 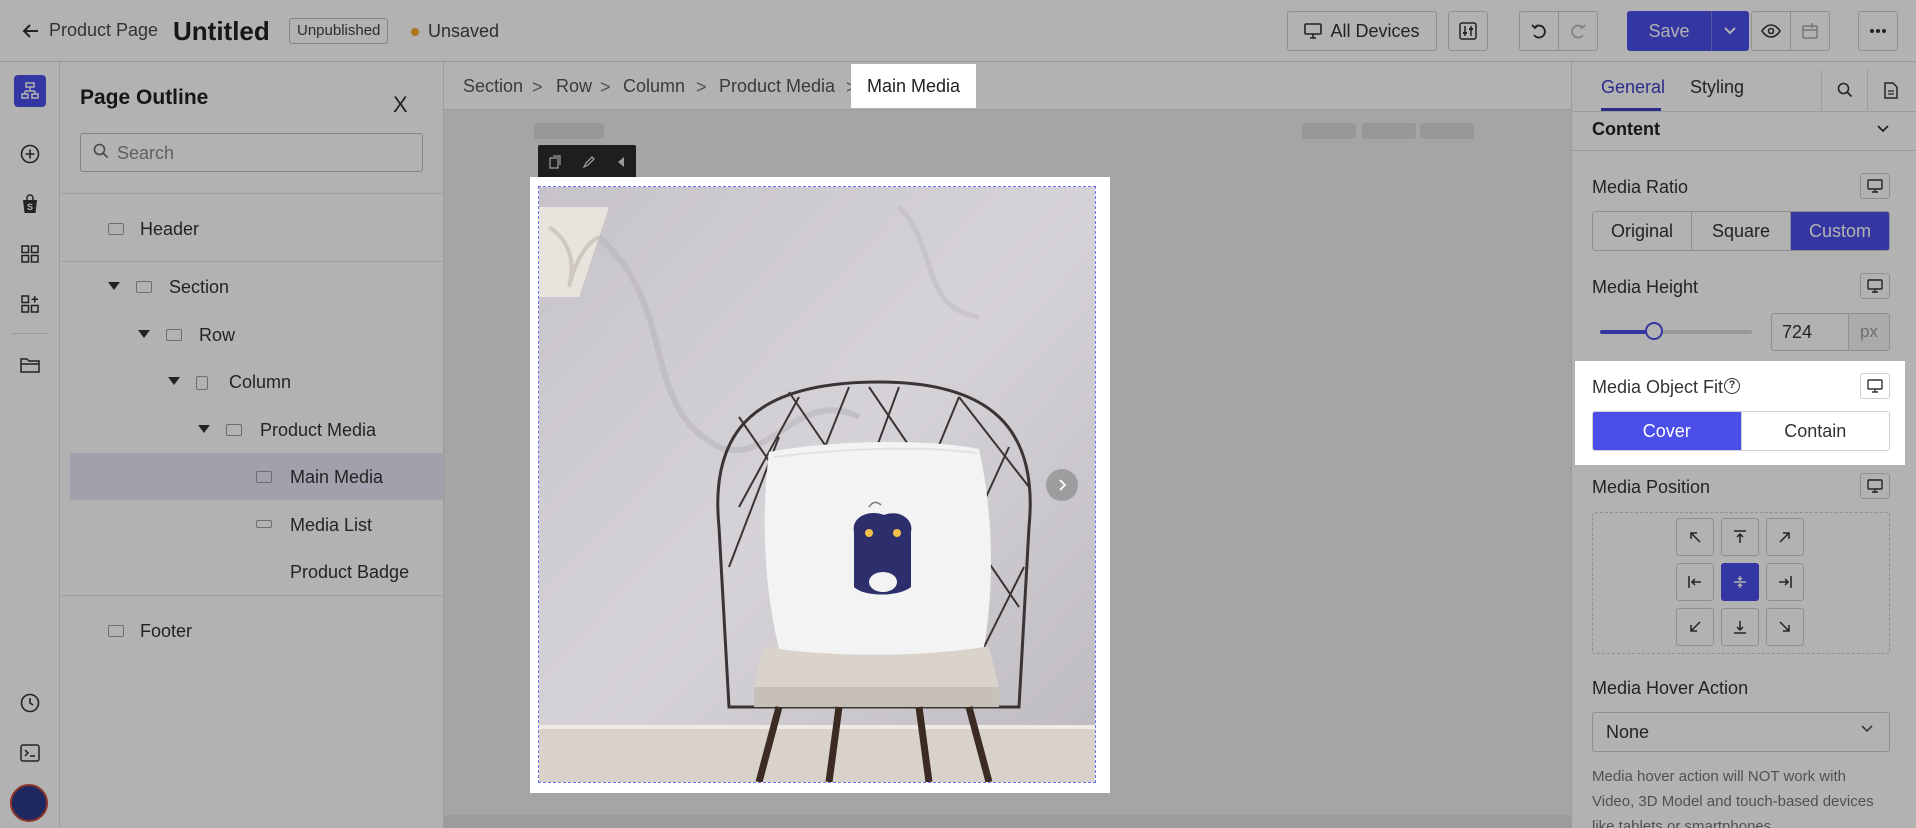 What do you see at coordinates (30, 154) in the screenshot?
I see `rail-add-button` at bounding box center [30, 154].